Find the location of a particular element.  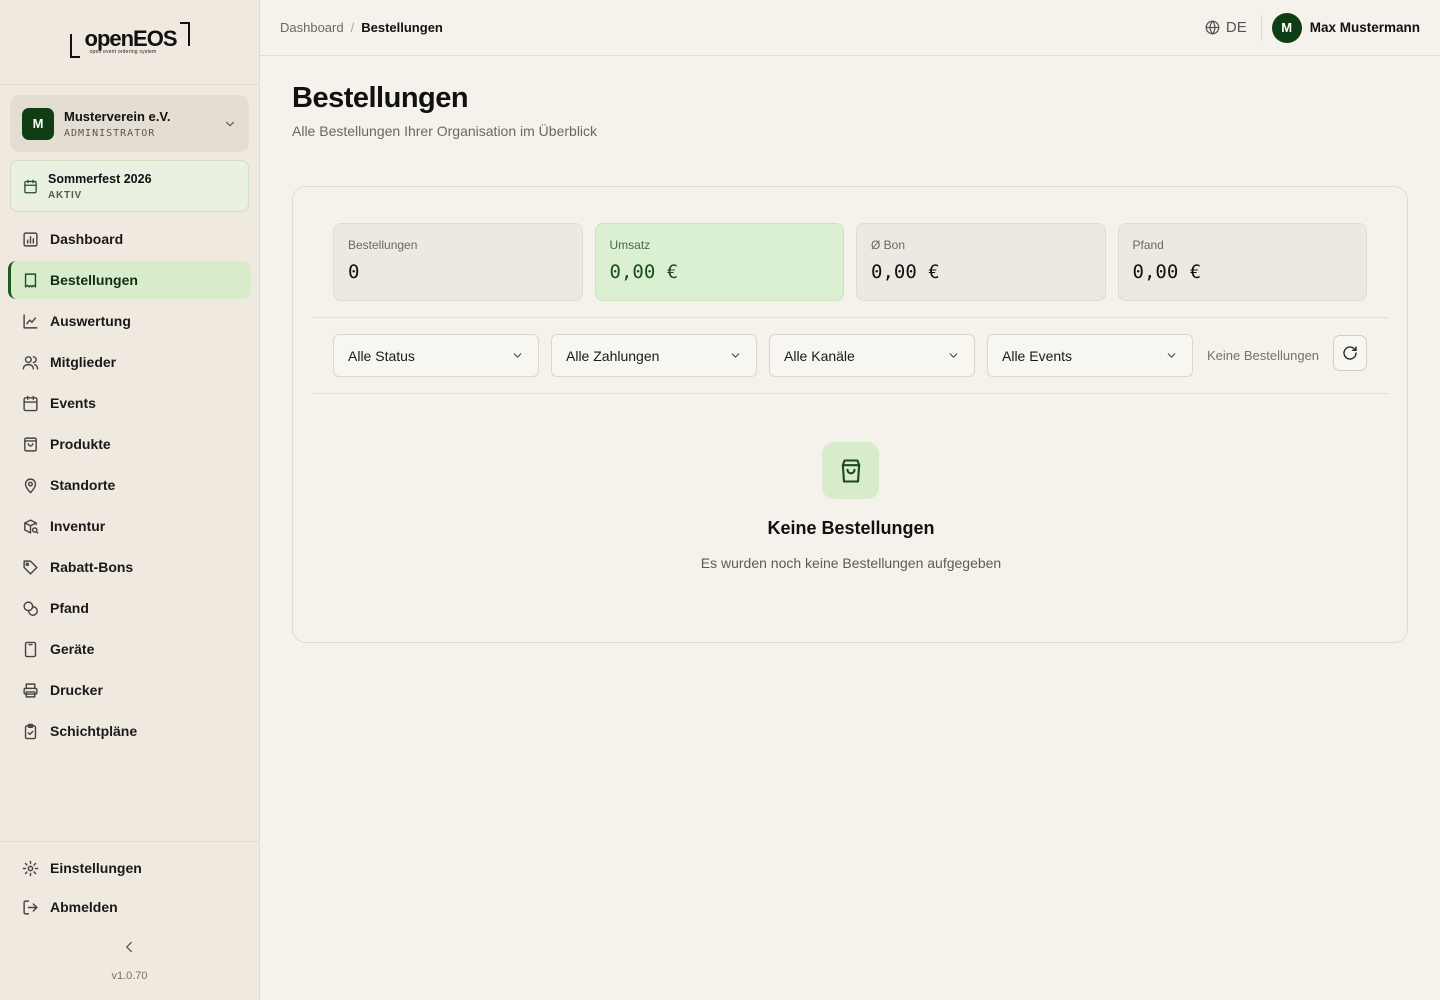

sidebar-item-abmelden: Abmelden is located at coordinates (129, 907).